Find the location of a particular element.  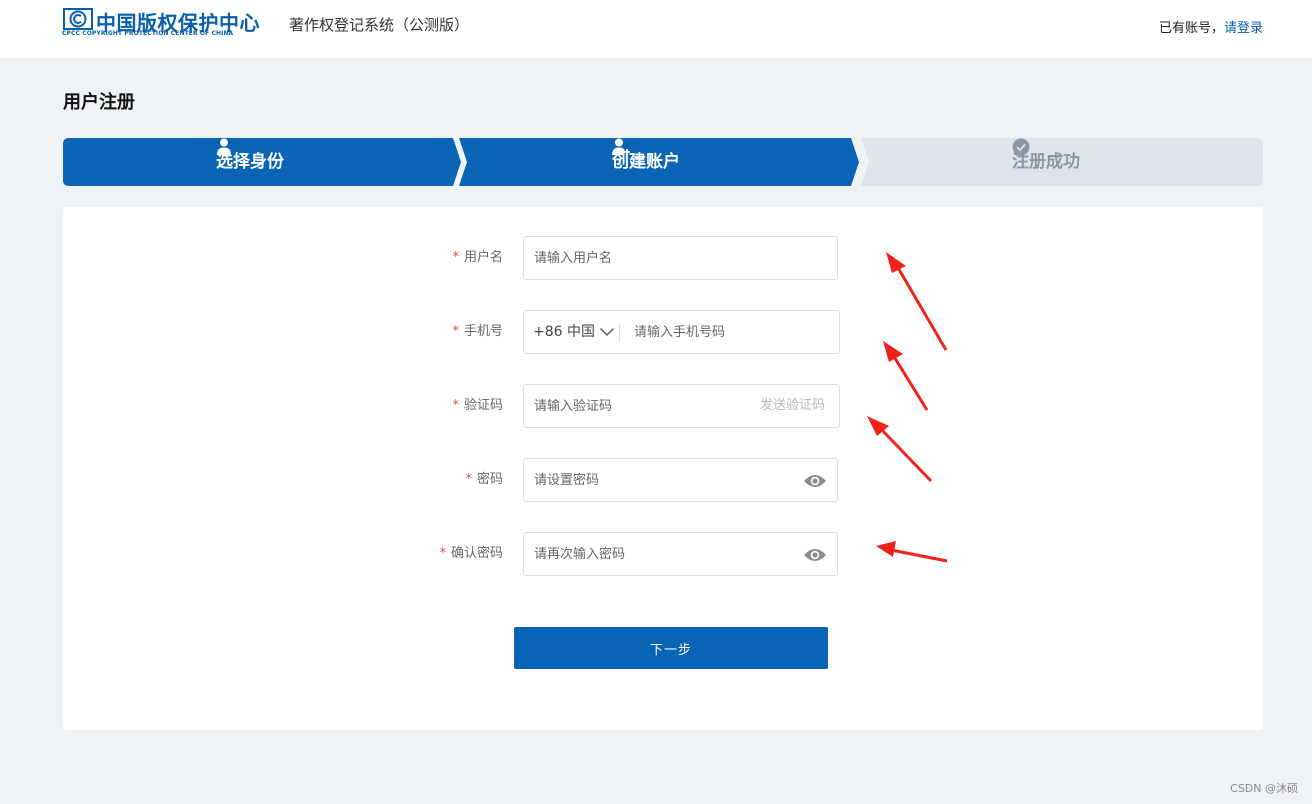

watermark: CSDN @沐硕 is located at coordinates (1264, 788).